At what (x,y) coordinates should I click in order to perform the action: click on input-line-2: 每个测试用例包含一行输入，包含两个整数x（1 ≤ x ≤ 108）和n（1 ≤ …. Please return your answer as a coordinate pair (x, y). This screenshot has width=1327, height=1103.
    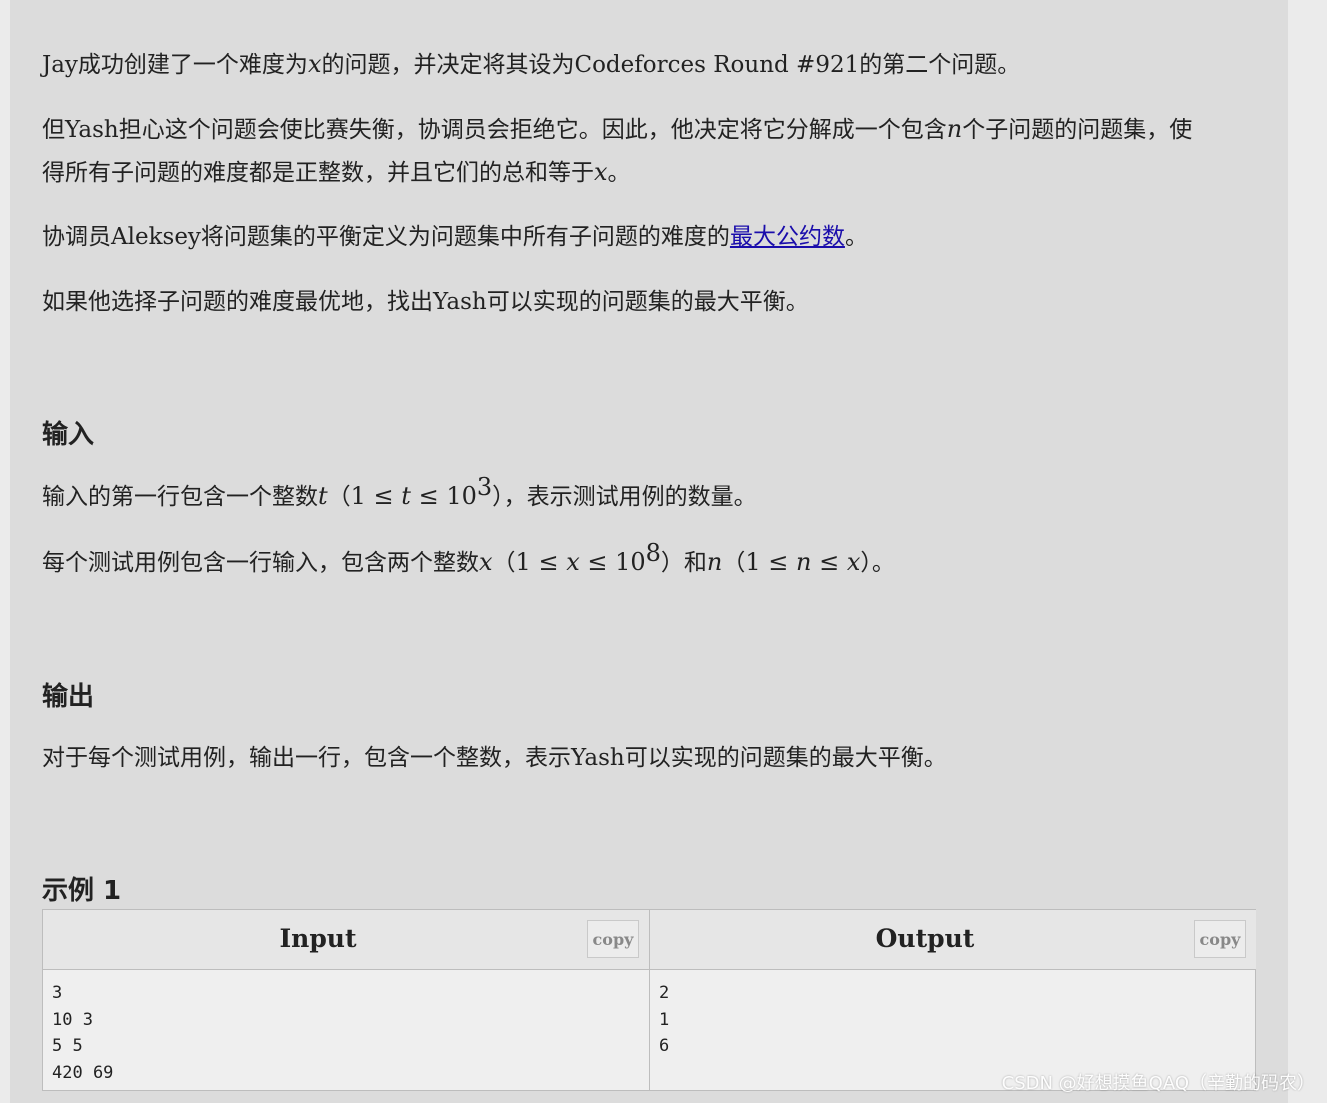
    Looking at the image, I should click on (649, 562).